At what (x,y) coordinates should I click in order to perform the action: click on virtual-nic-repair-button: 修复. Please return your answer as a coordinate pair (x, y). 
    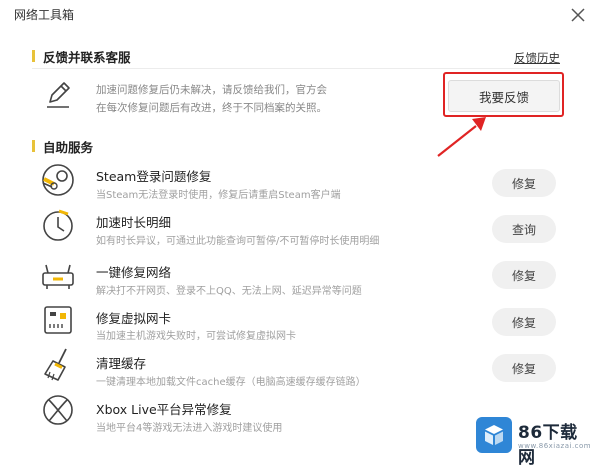
    Looking at the image, I should click on (524, 322).